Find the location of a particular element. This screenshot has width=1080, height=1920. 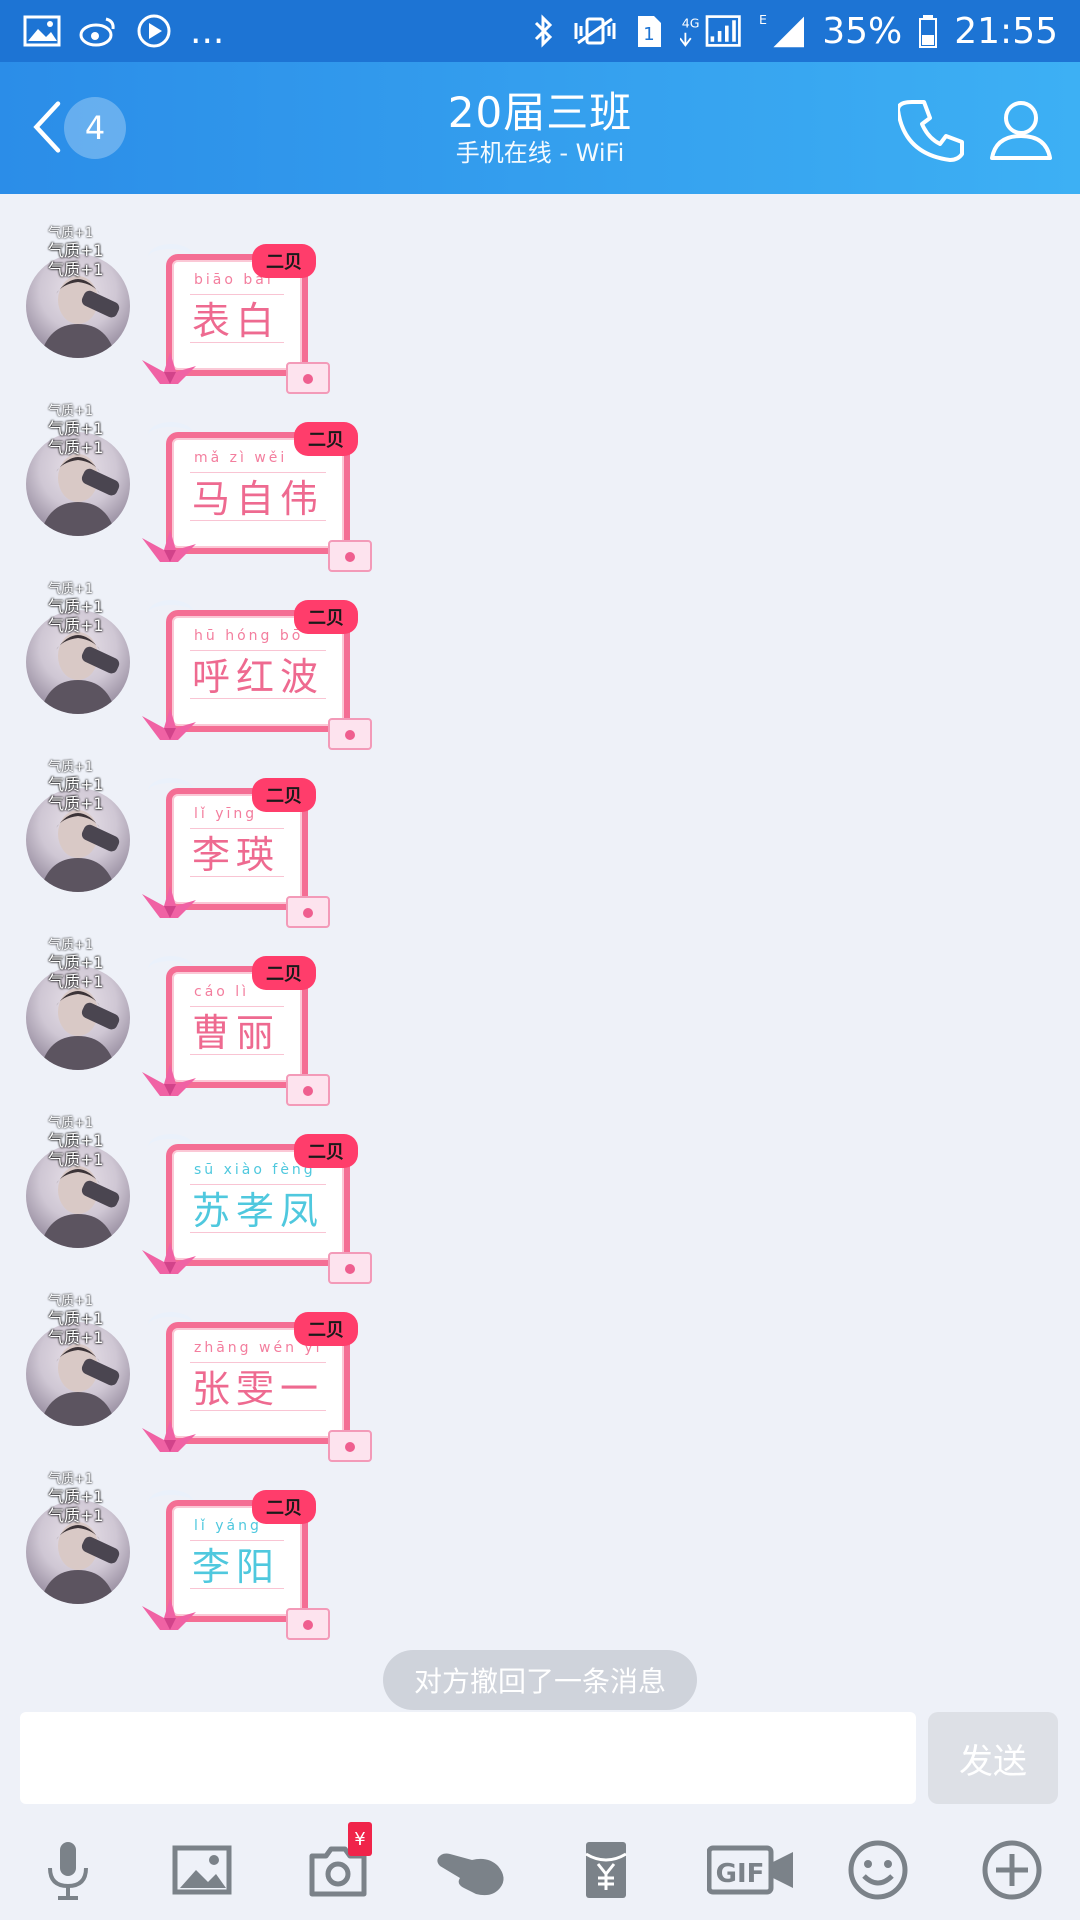

photo-button is located at coordinates (202, 1870).